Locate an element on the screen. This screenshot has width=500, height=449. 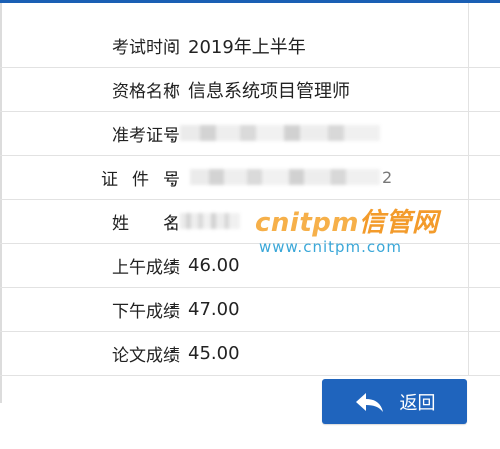
morning-score-value: 46.00 is located at coordinates (214, 265).